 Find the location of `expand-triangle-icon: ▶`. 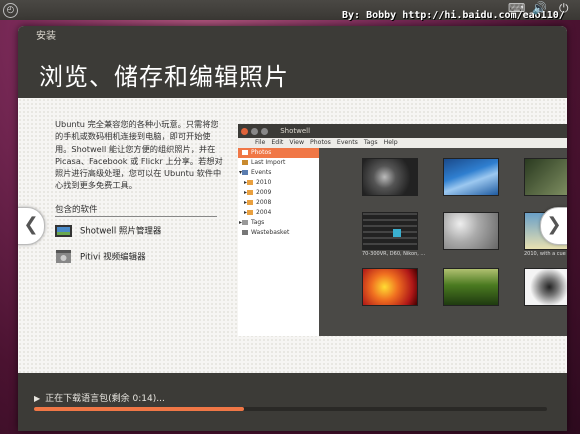

expand-triangle-icon: ▶ is located at coordinates (37, 398).